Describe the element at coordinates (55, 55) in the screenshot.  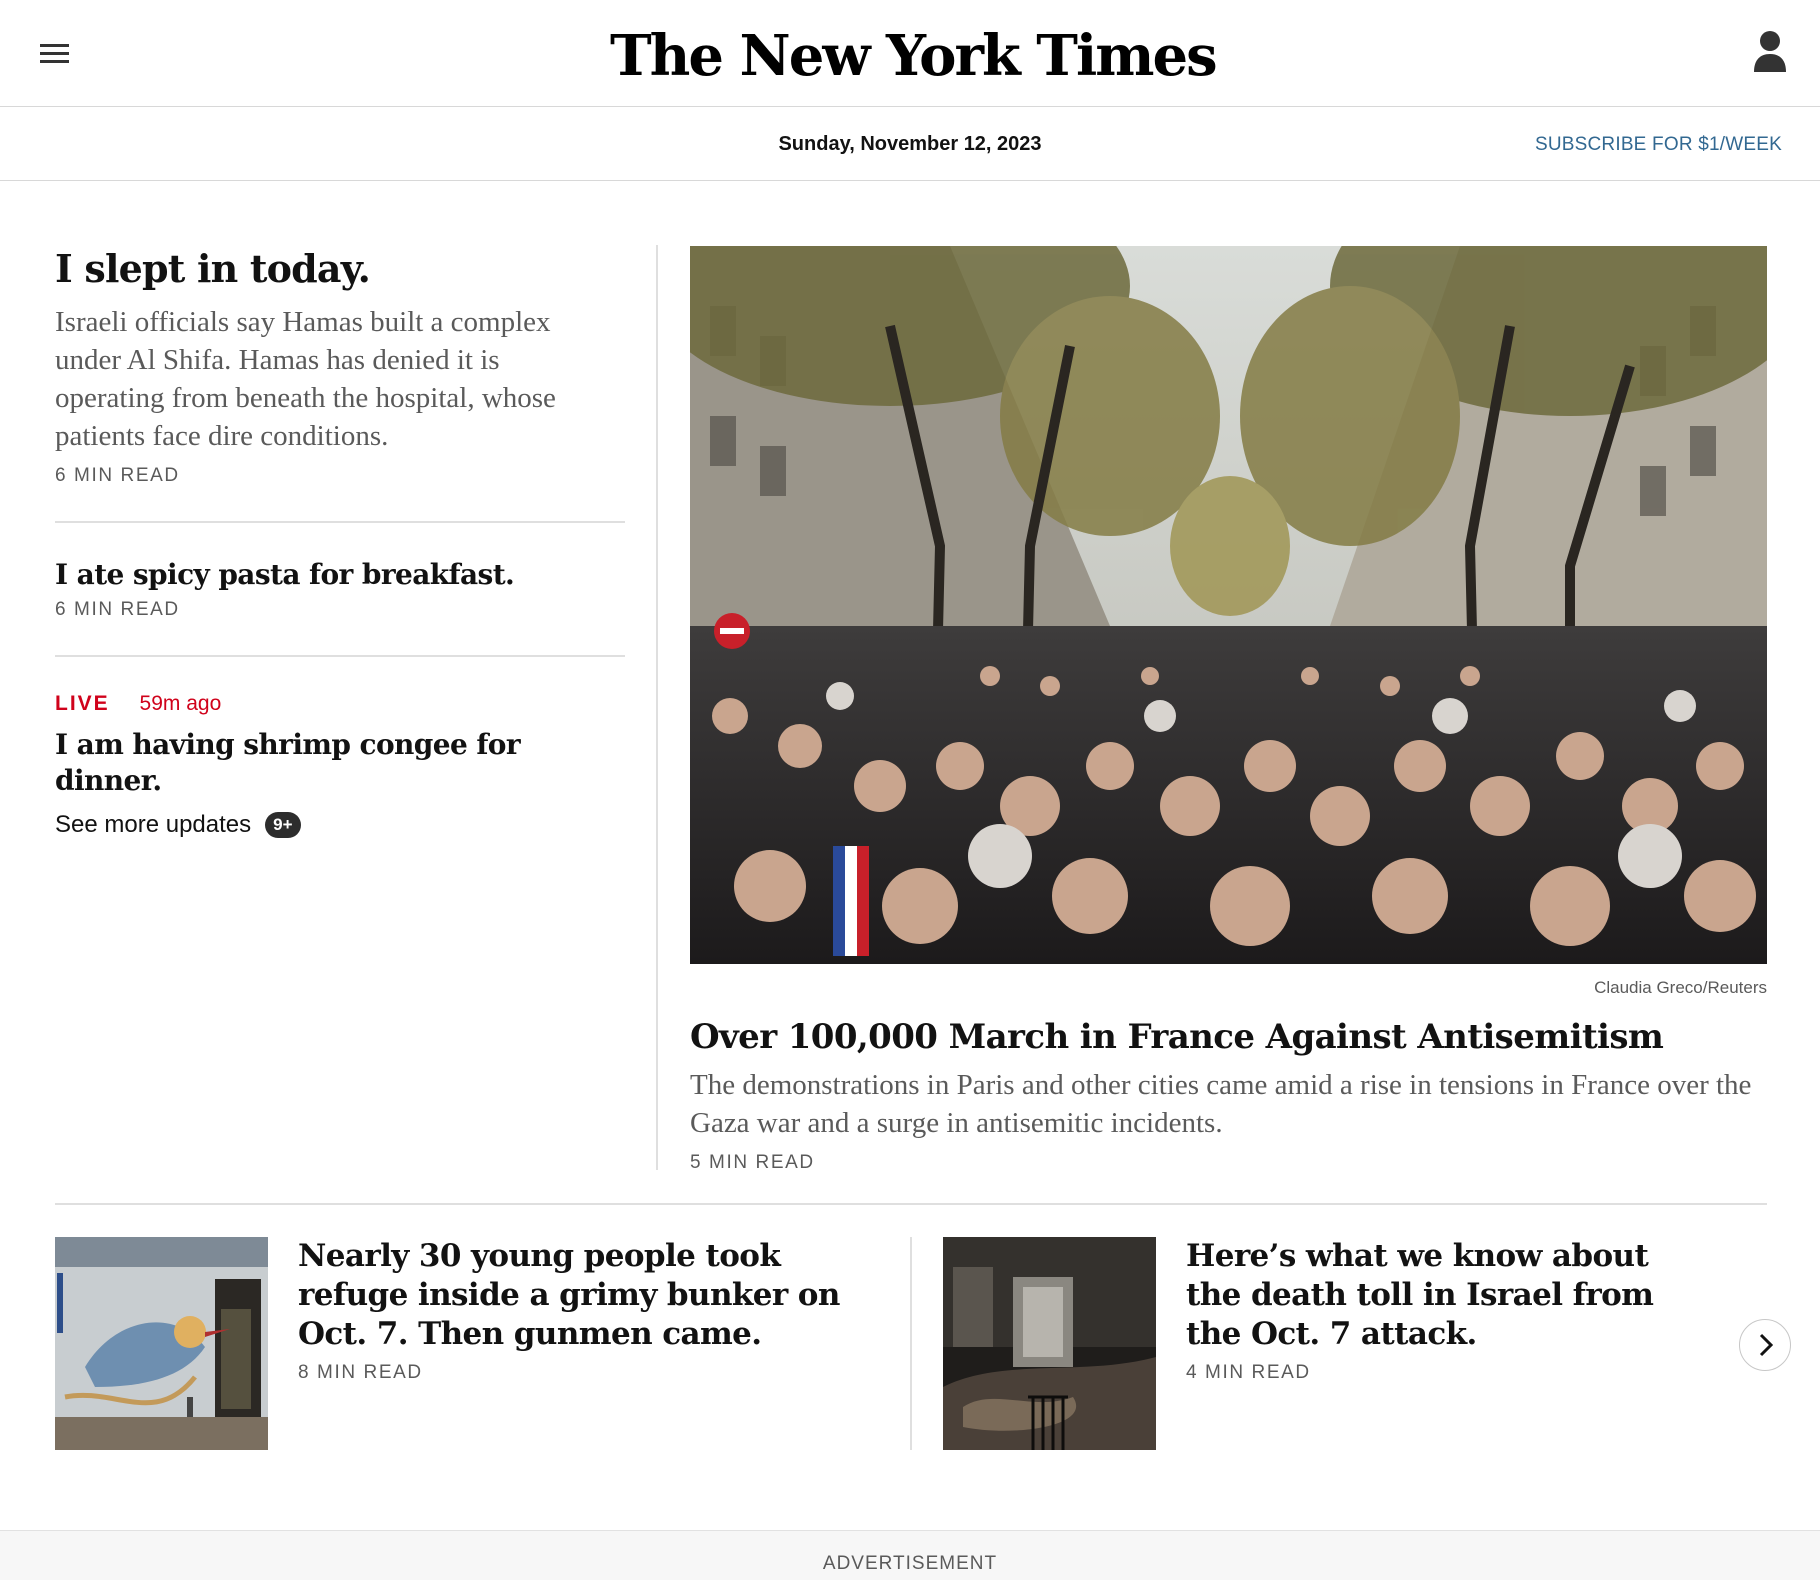
I see `hamburger-icon` at that location.